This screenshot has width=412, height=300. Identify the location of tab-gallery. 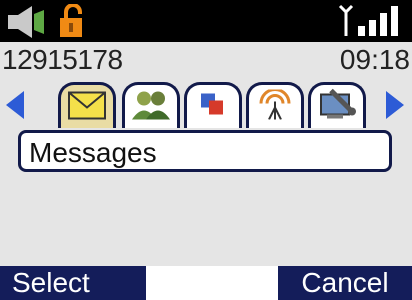
(213, 105).